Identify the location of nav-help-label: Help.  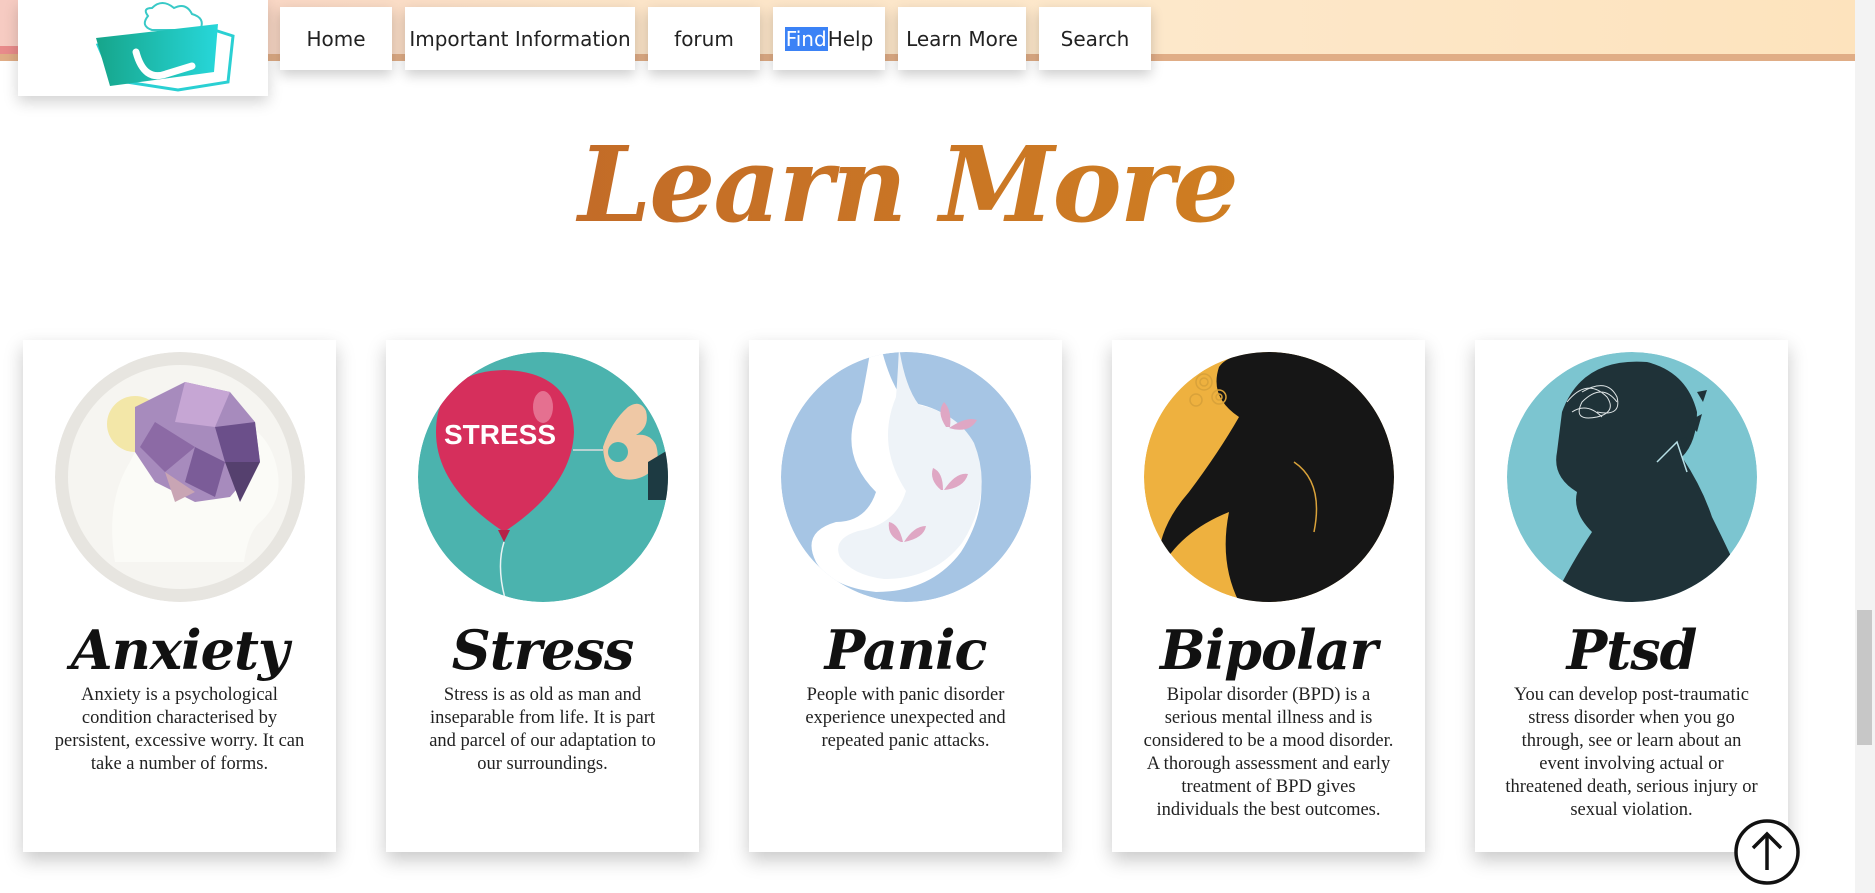
(850, 38).